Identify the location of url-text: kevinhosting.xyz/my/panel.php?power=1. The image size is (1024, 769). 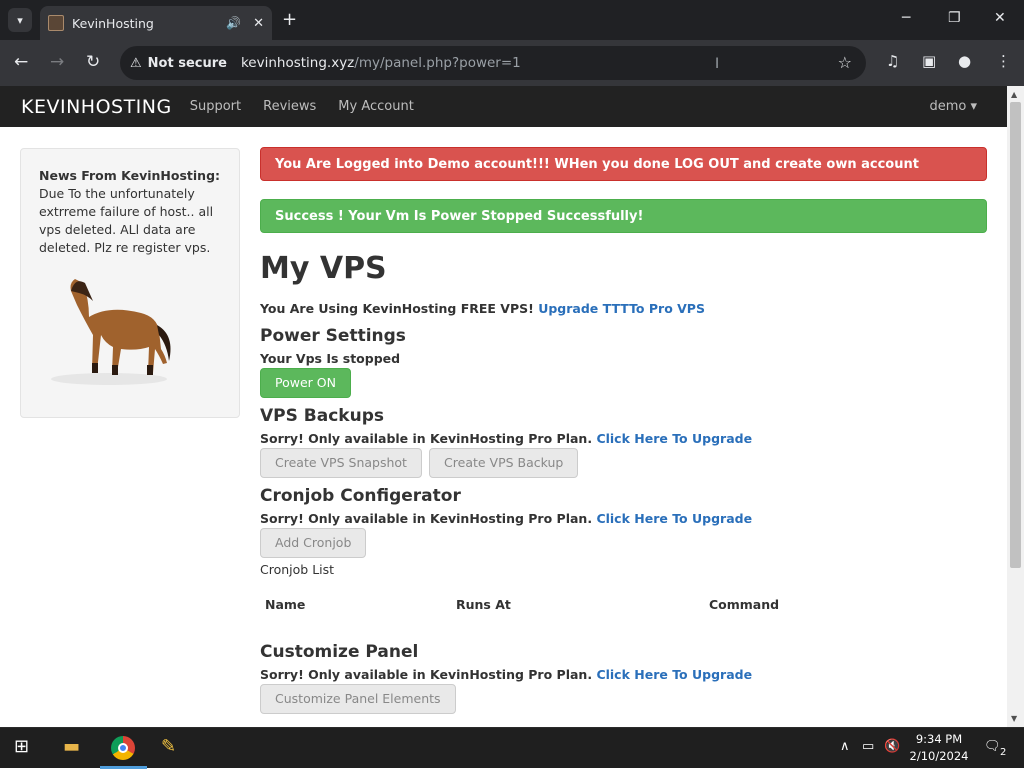
(381, 63).